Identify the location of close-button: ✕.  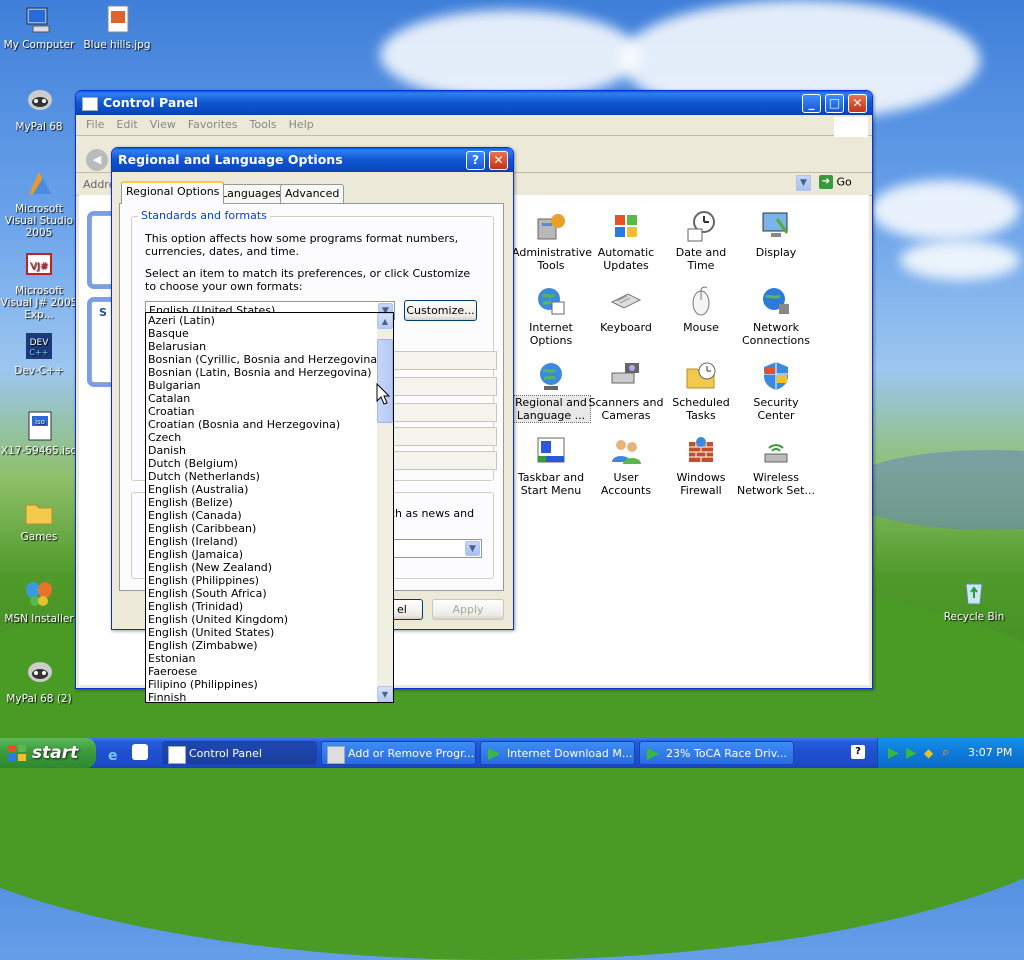
(857, 103).